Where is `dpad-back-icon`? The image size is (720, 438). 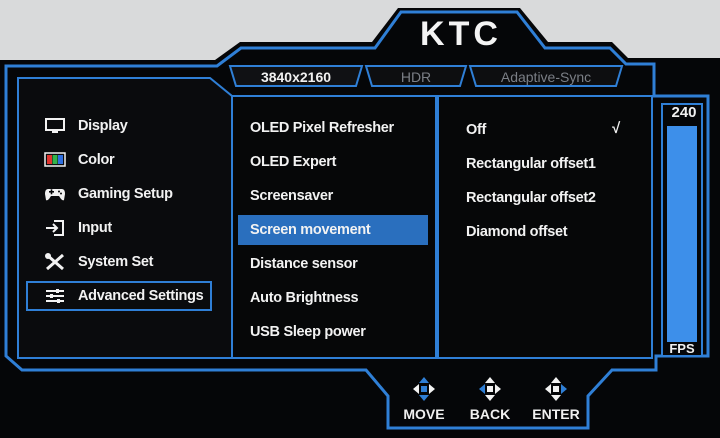
dpad-back-icon is located at coordinates (490, 389).